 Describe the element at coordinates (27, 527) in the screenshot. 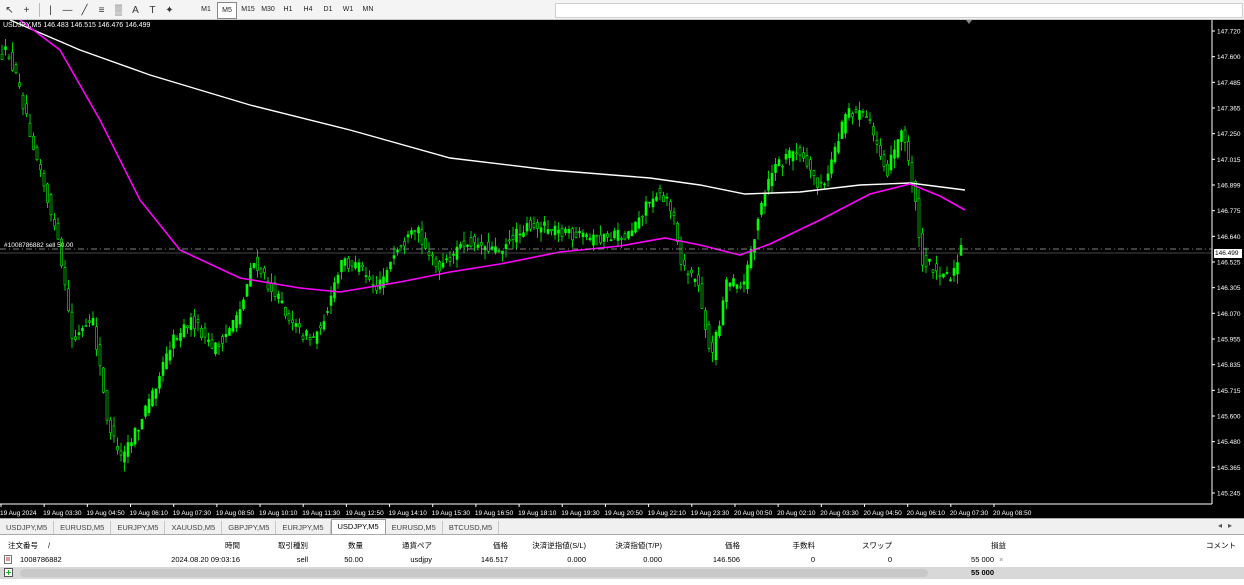

I see `tab-usdjpy-m5: USDJPY,M5` at that location.